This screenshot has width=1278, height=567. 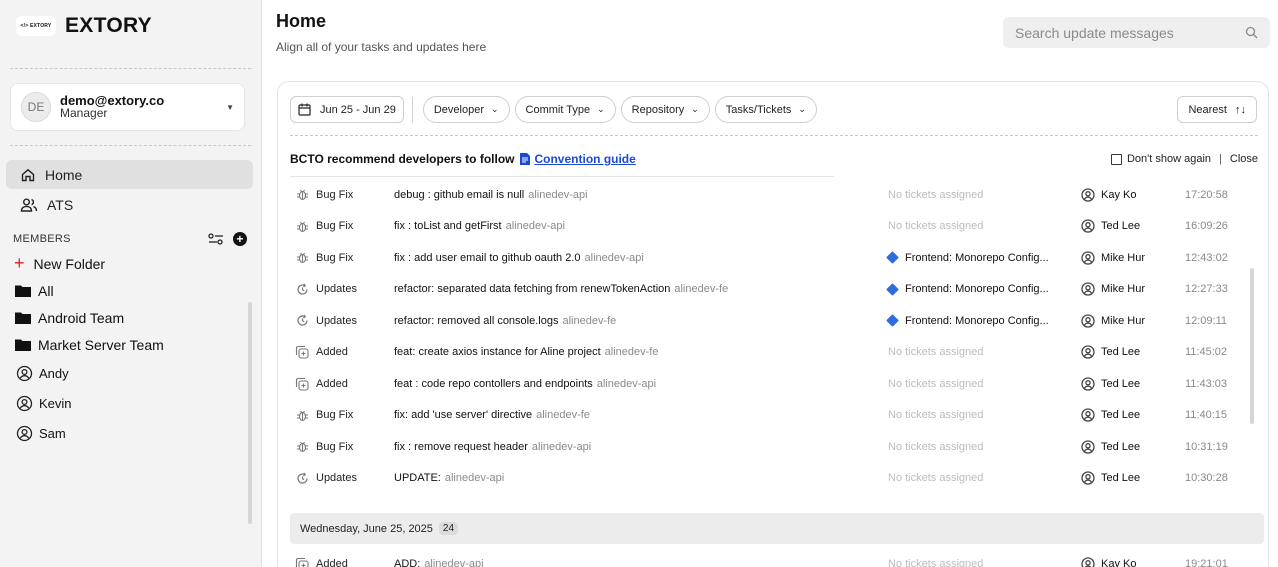 What do you see at coordinates (250, 413) in the screenshot?
I see `sidebar-scrollbar` at bounding box center [250, 413].